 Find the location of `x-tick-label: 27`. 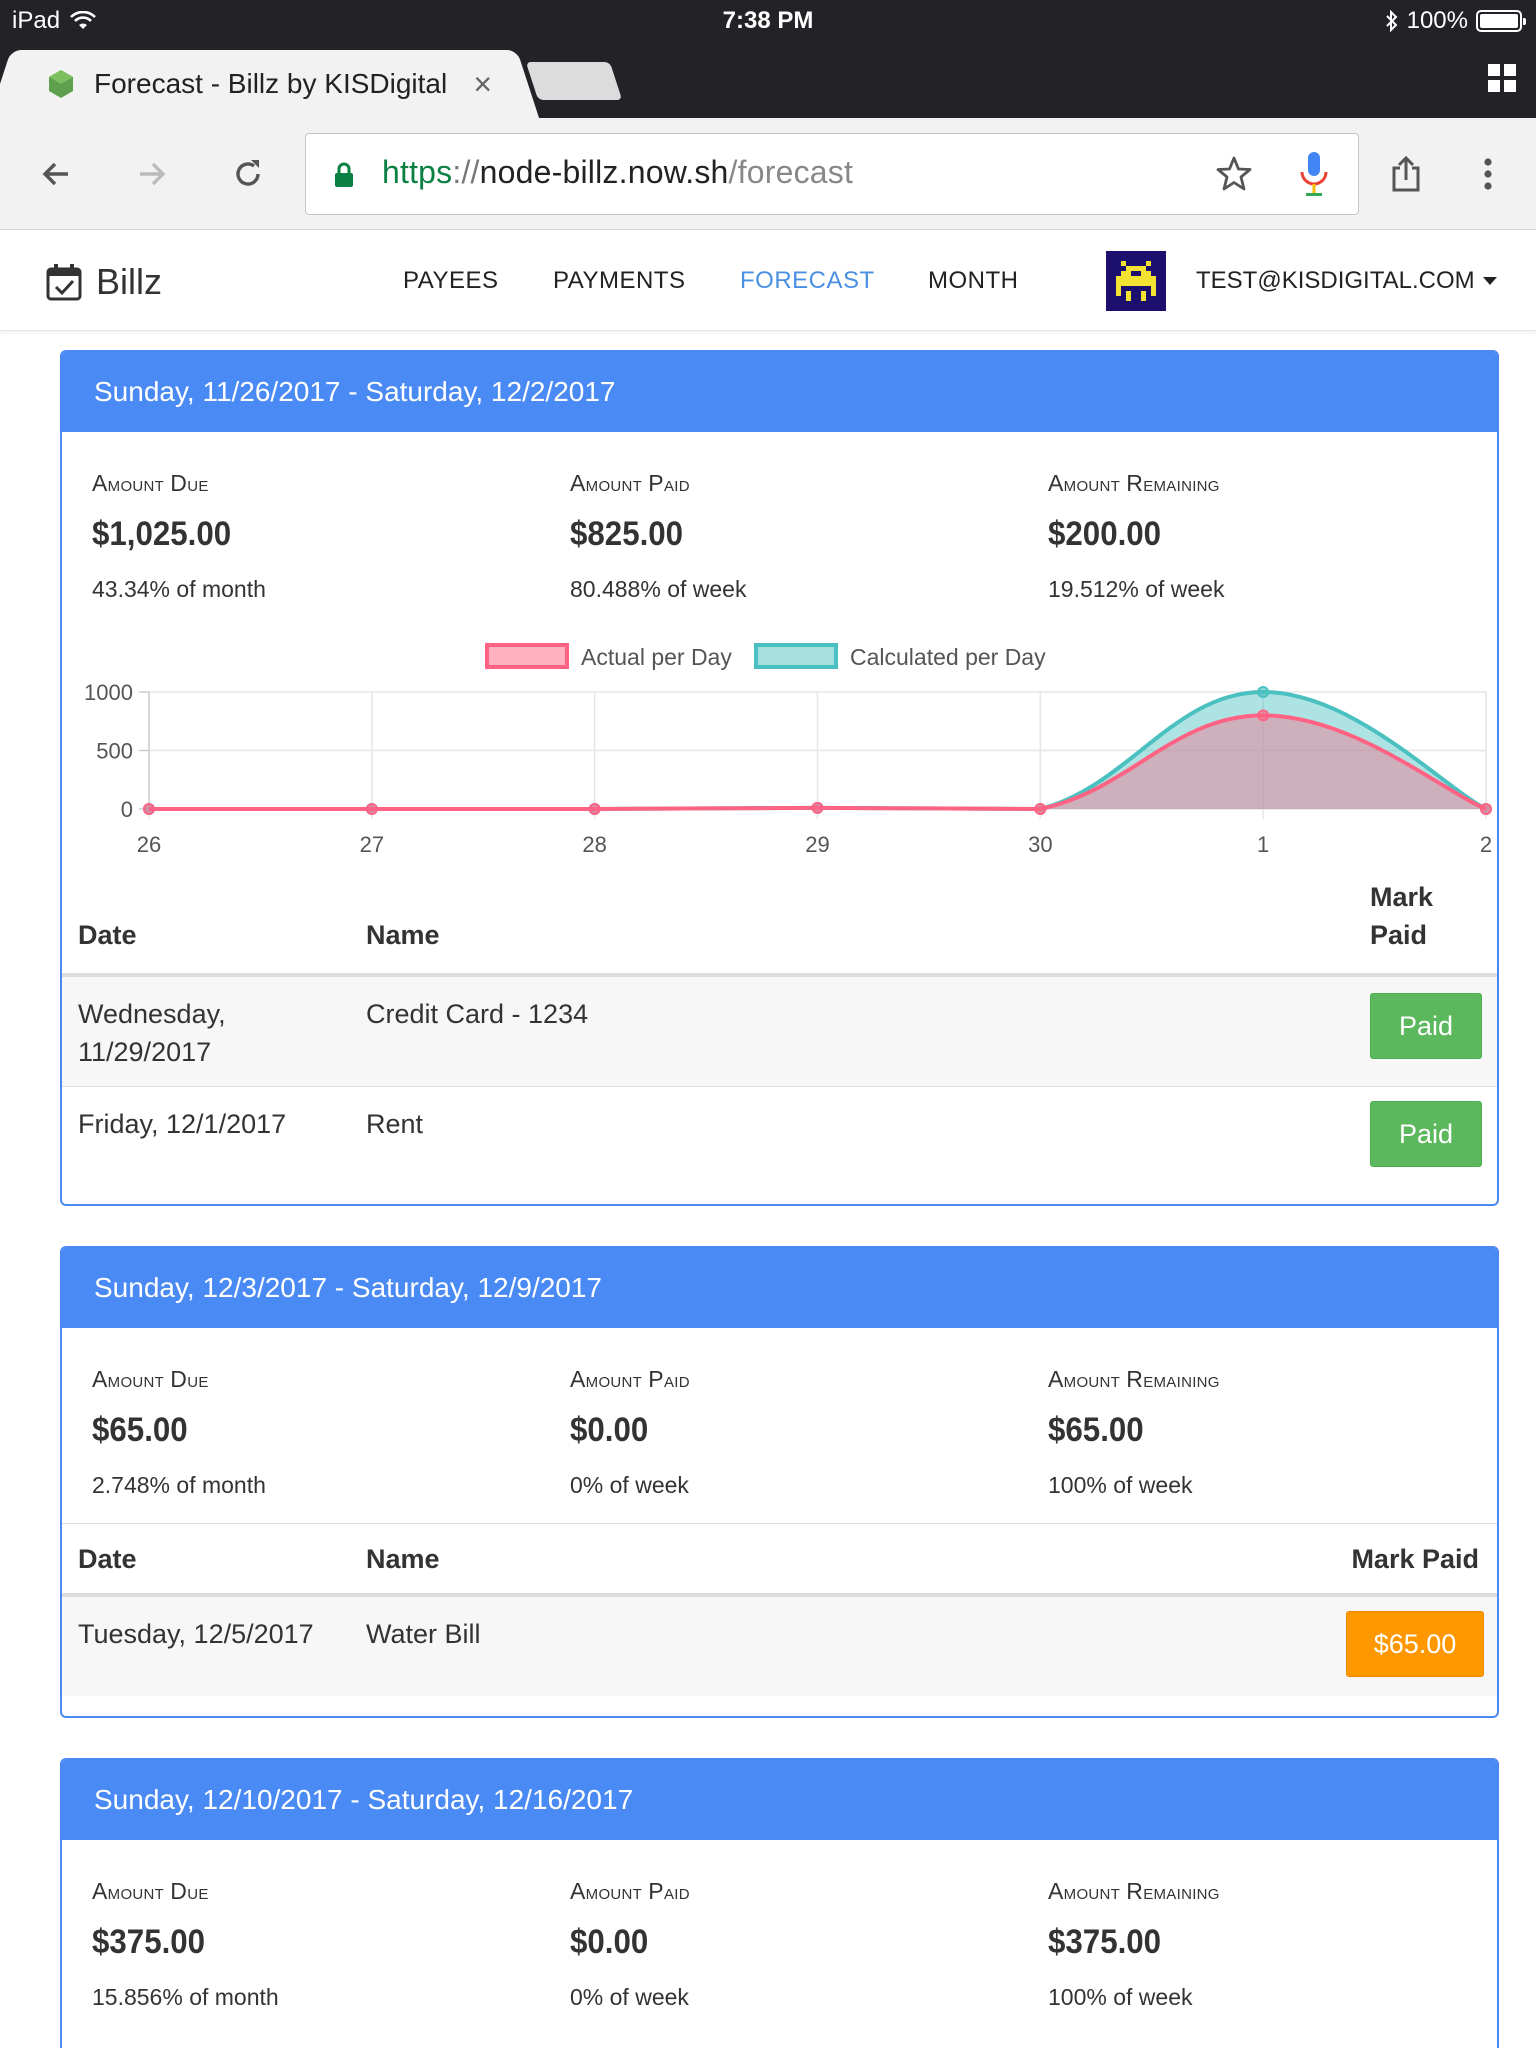

x-tick-label: 27 is located at coordinates (372, 844).